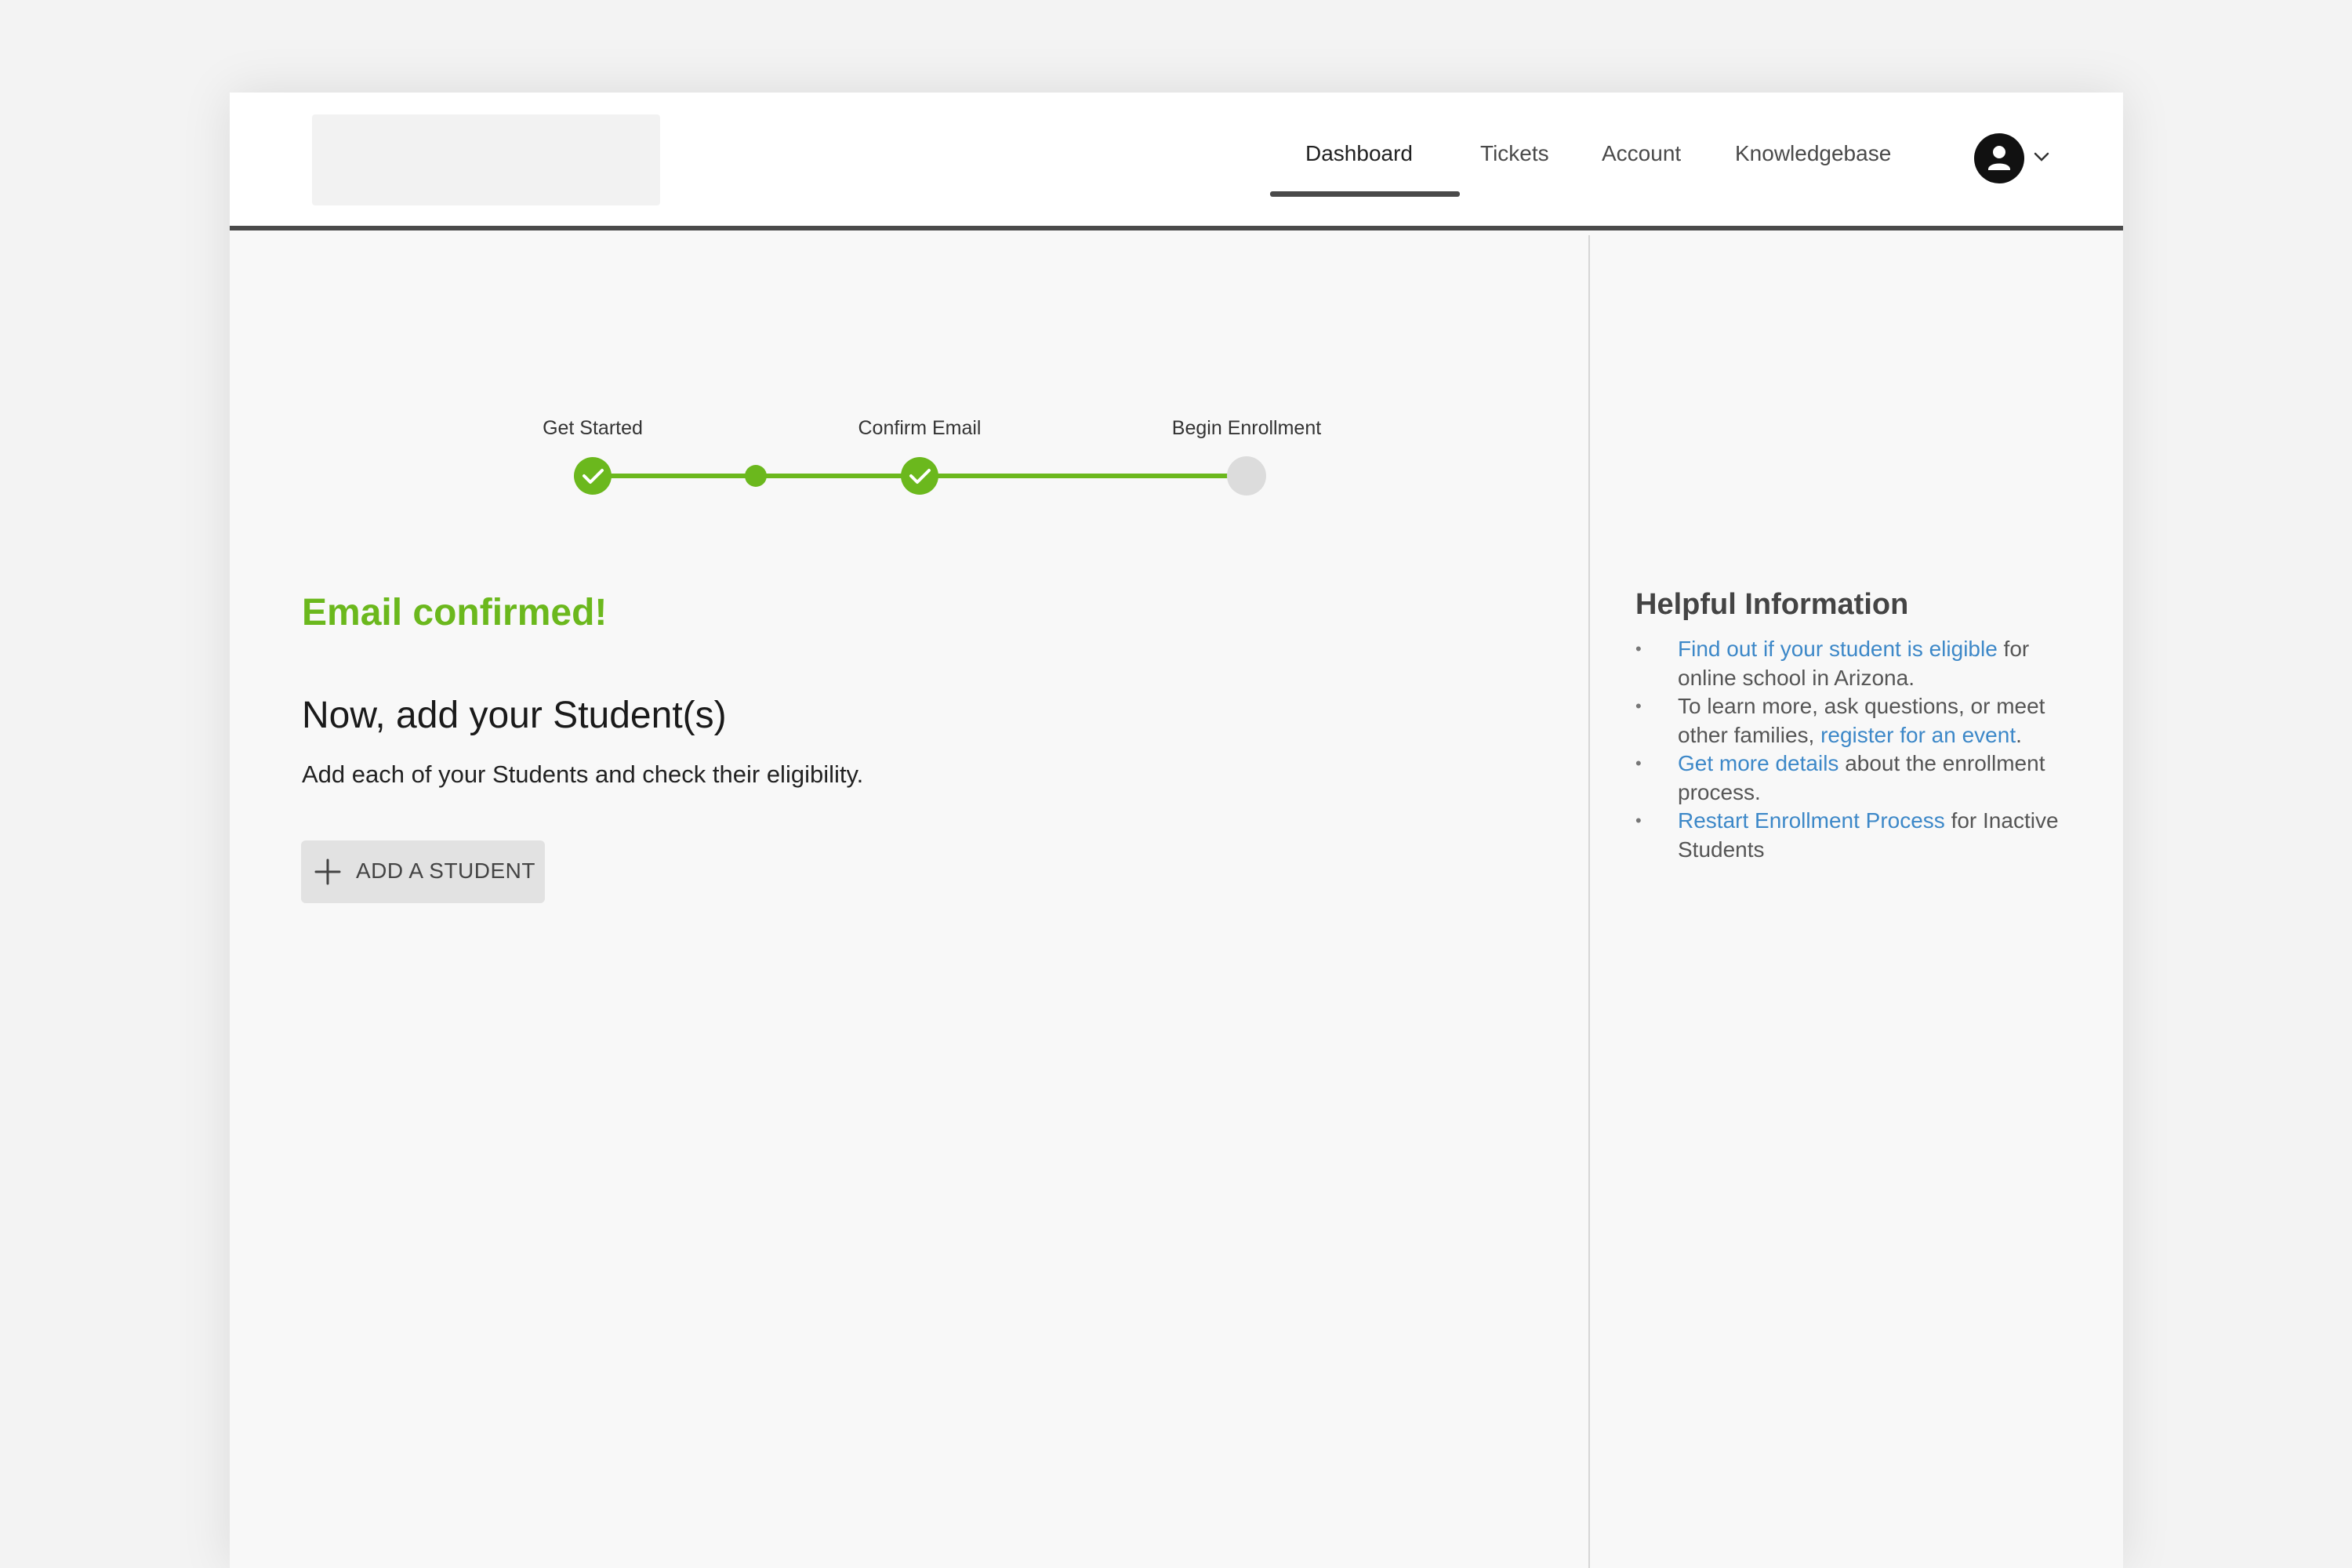  I want to click on step-2-check-icon, so click(919, 476).